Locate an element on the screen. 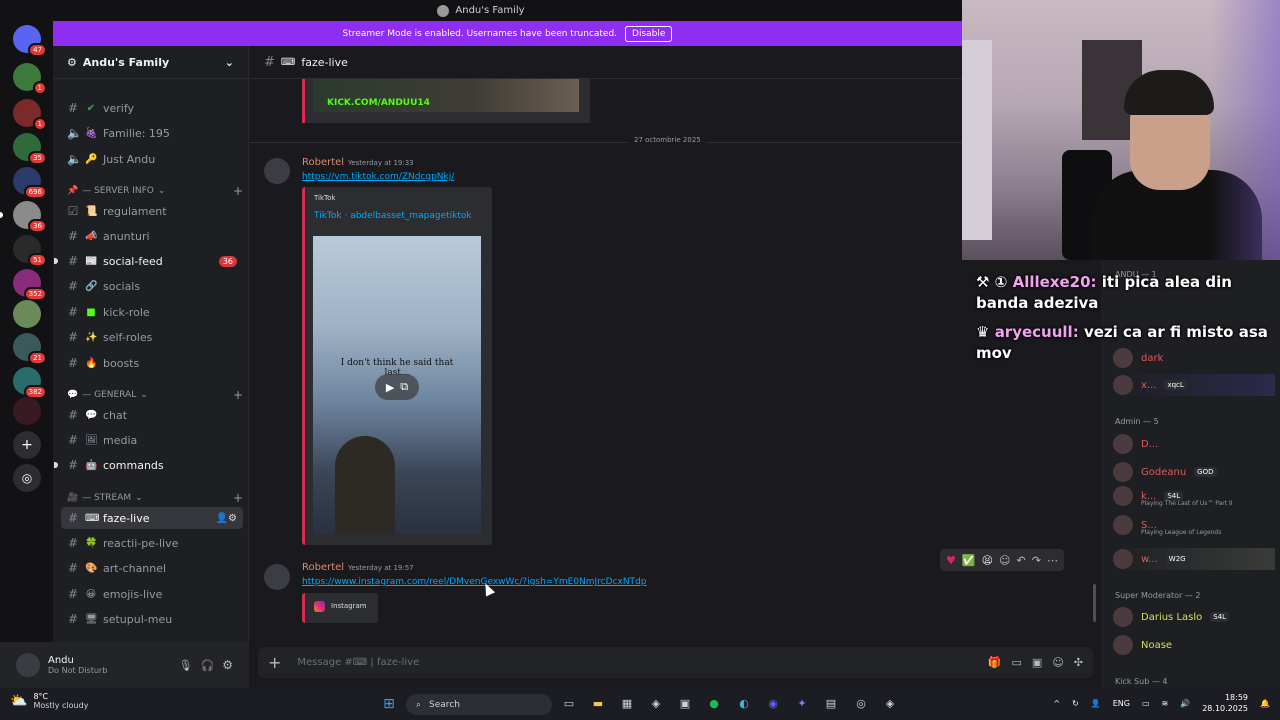 This screenshot has width=1280, height=720. spotify-icon: ● is located at coordinates (714, 704).